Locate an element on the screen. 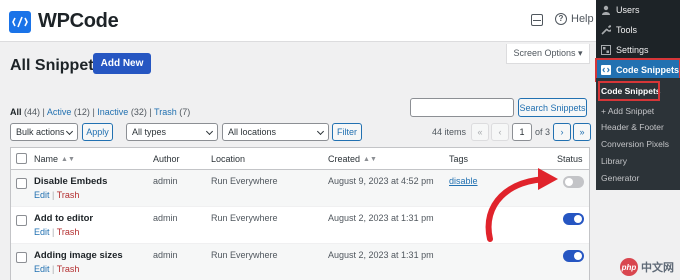  admin-menu-users: Users is located at coordinates (638, 10).